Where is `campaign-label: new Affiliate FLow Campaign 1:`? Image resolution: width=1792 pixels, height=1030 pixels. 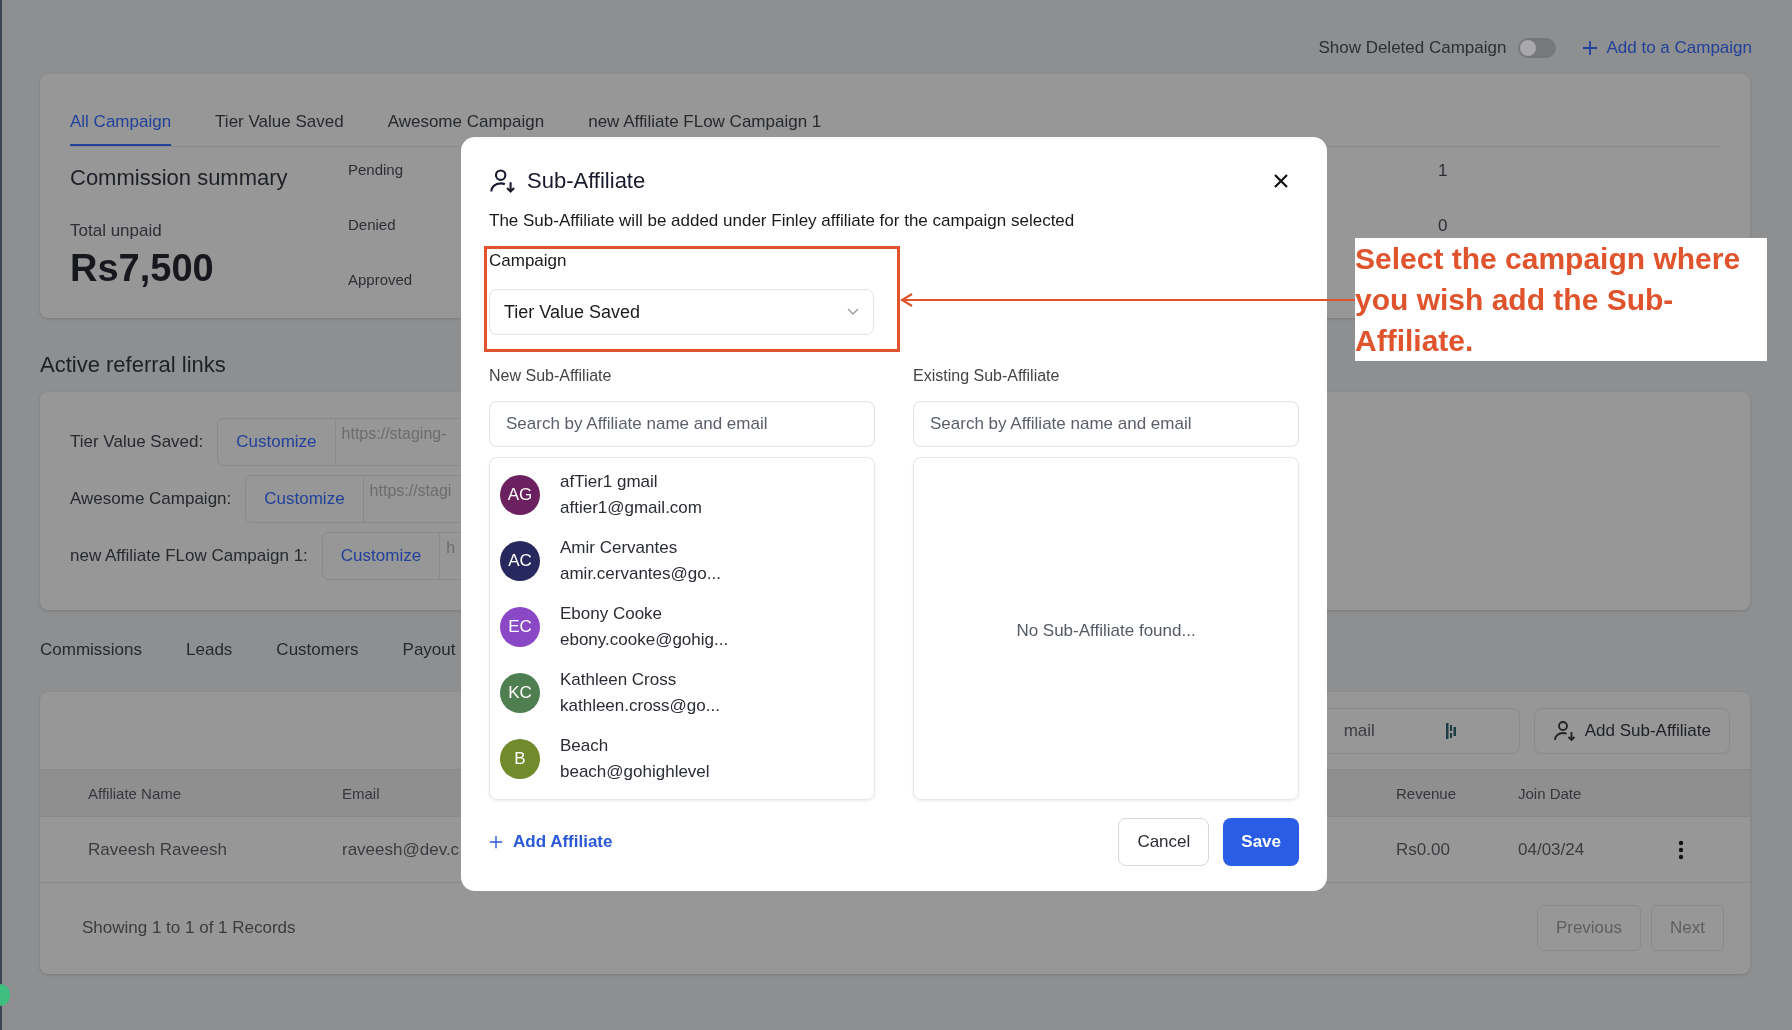 campaign-label: new Affiliate FLow Campaign 1: is located at coordinates (189, 556).